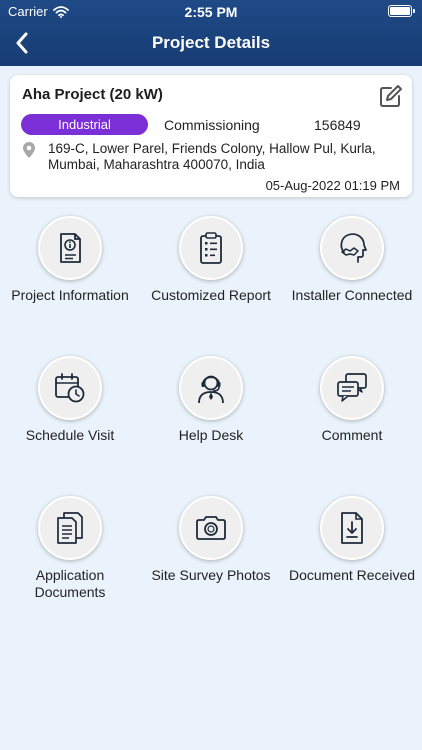  I want to click on tile-schedule-visit: Schedule Visit, so click(70, 400).